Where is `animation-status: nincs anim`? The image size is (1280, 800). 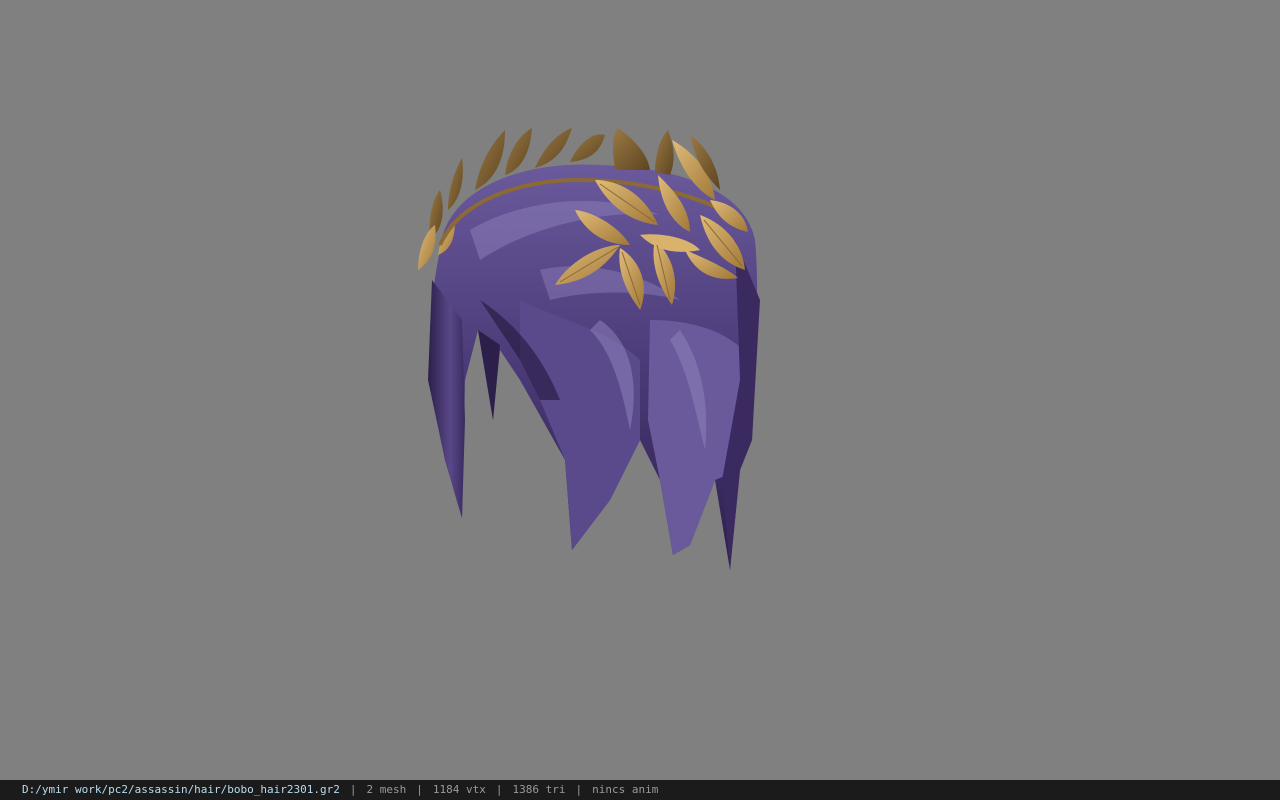 animation-status: nincs anim is located at coordinates (625, 789).